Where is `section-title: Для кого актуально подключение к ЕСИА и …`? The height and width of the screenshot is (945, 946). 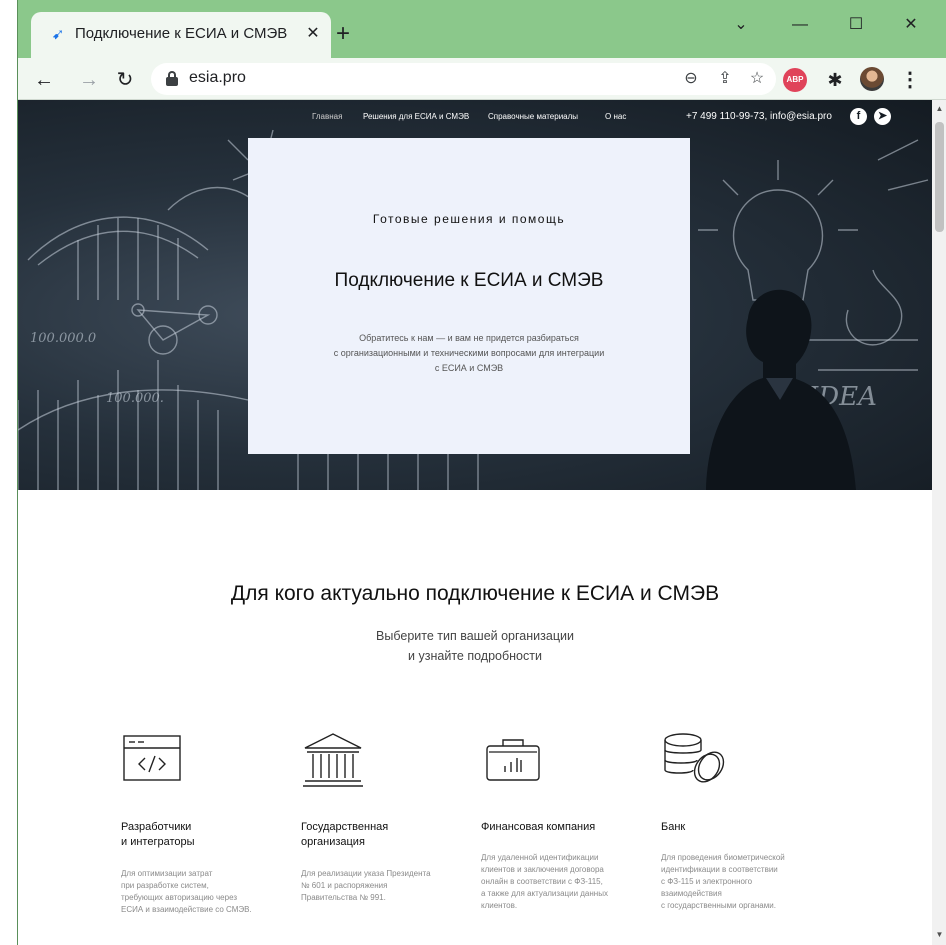
section-title: Для кого актуально подключение к ЕСИА и … is located at coordinates (475, 593).